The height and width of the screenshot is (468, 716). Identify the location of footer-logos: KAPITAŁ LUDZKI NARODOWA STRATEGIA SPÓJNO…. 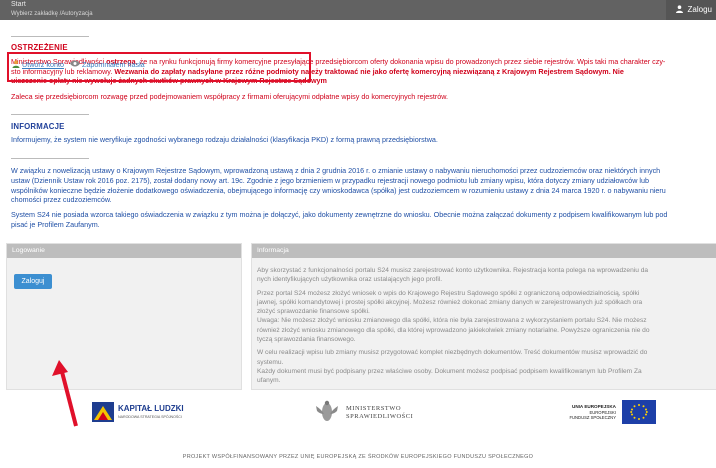
(358, 418).